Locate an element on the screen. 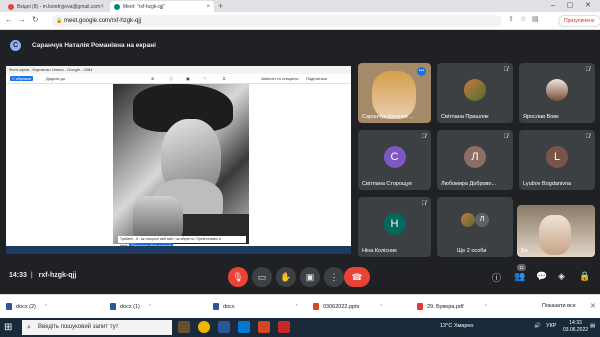  participant-photo is located at coordinates (394, 95).